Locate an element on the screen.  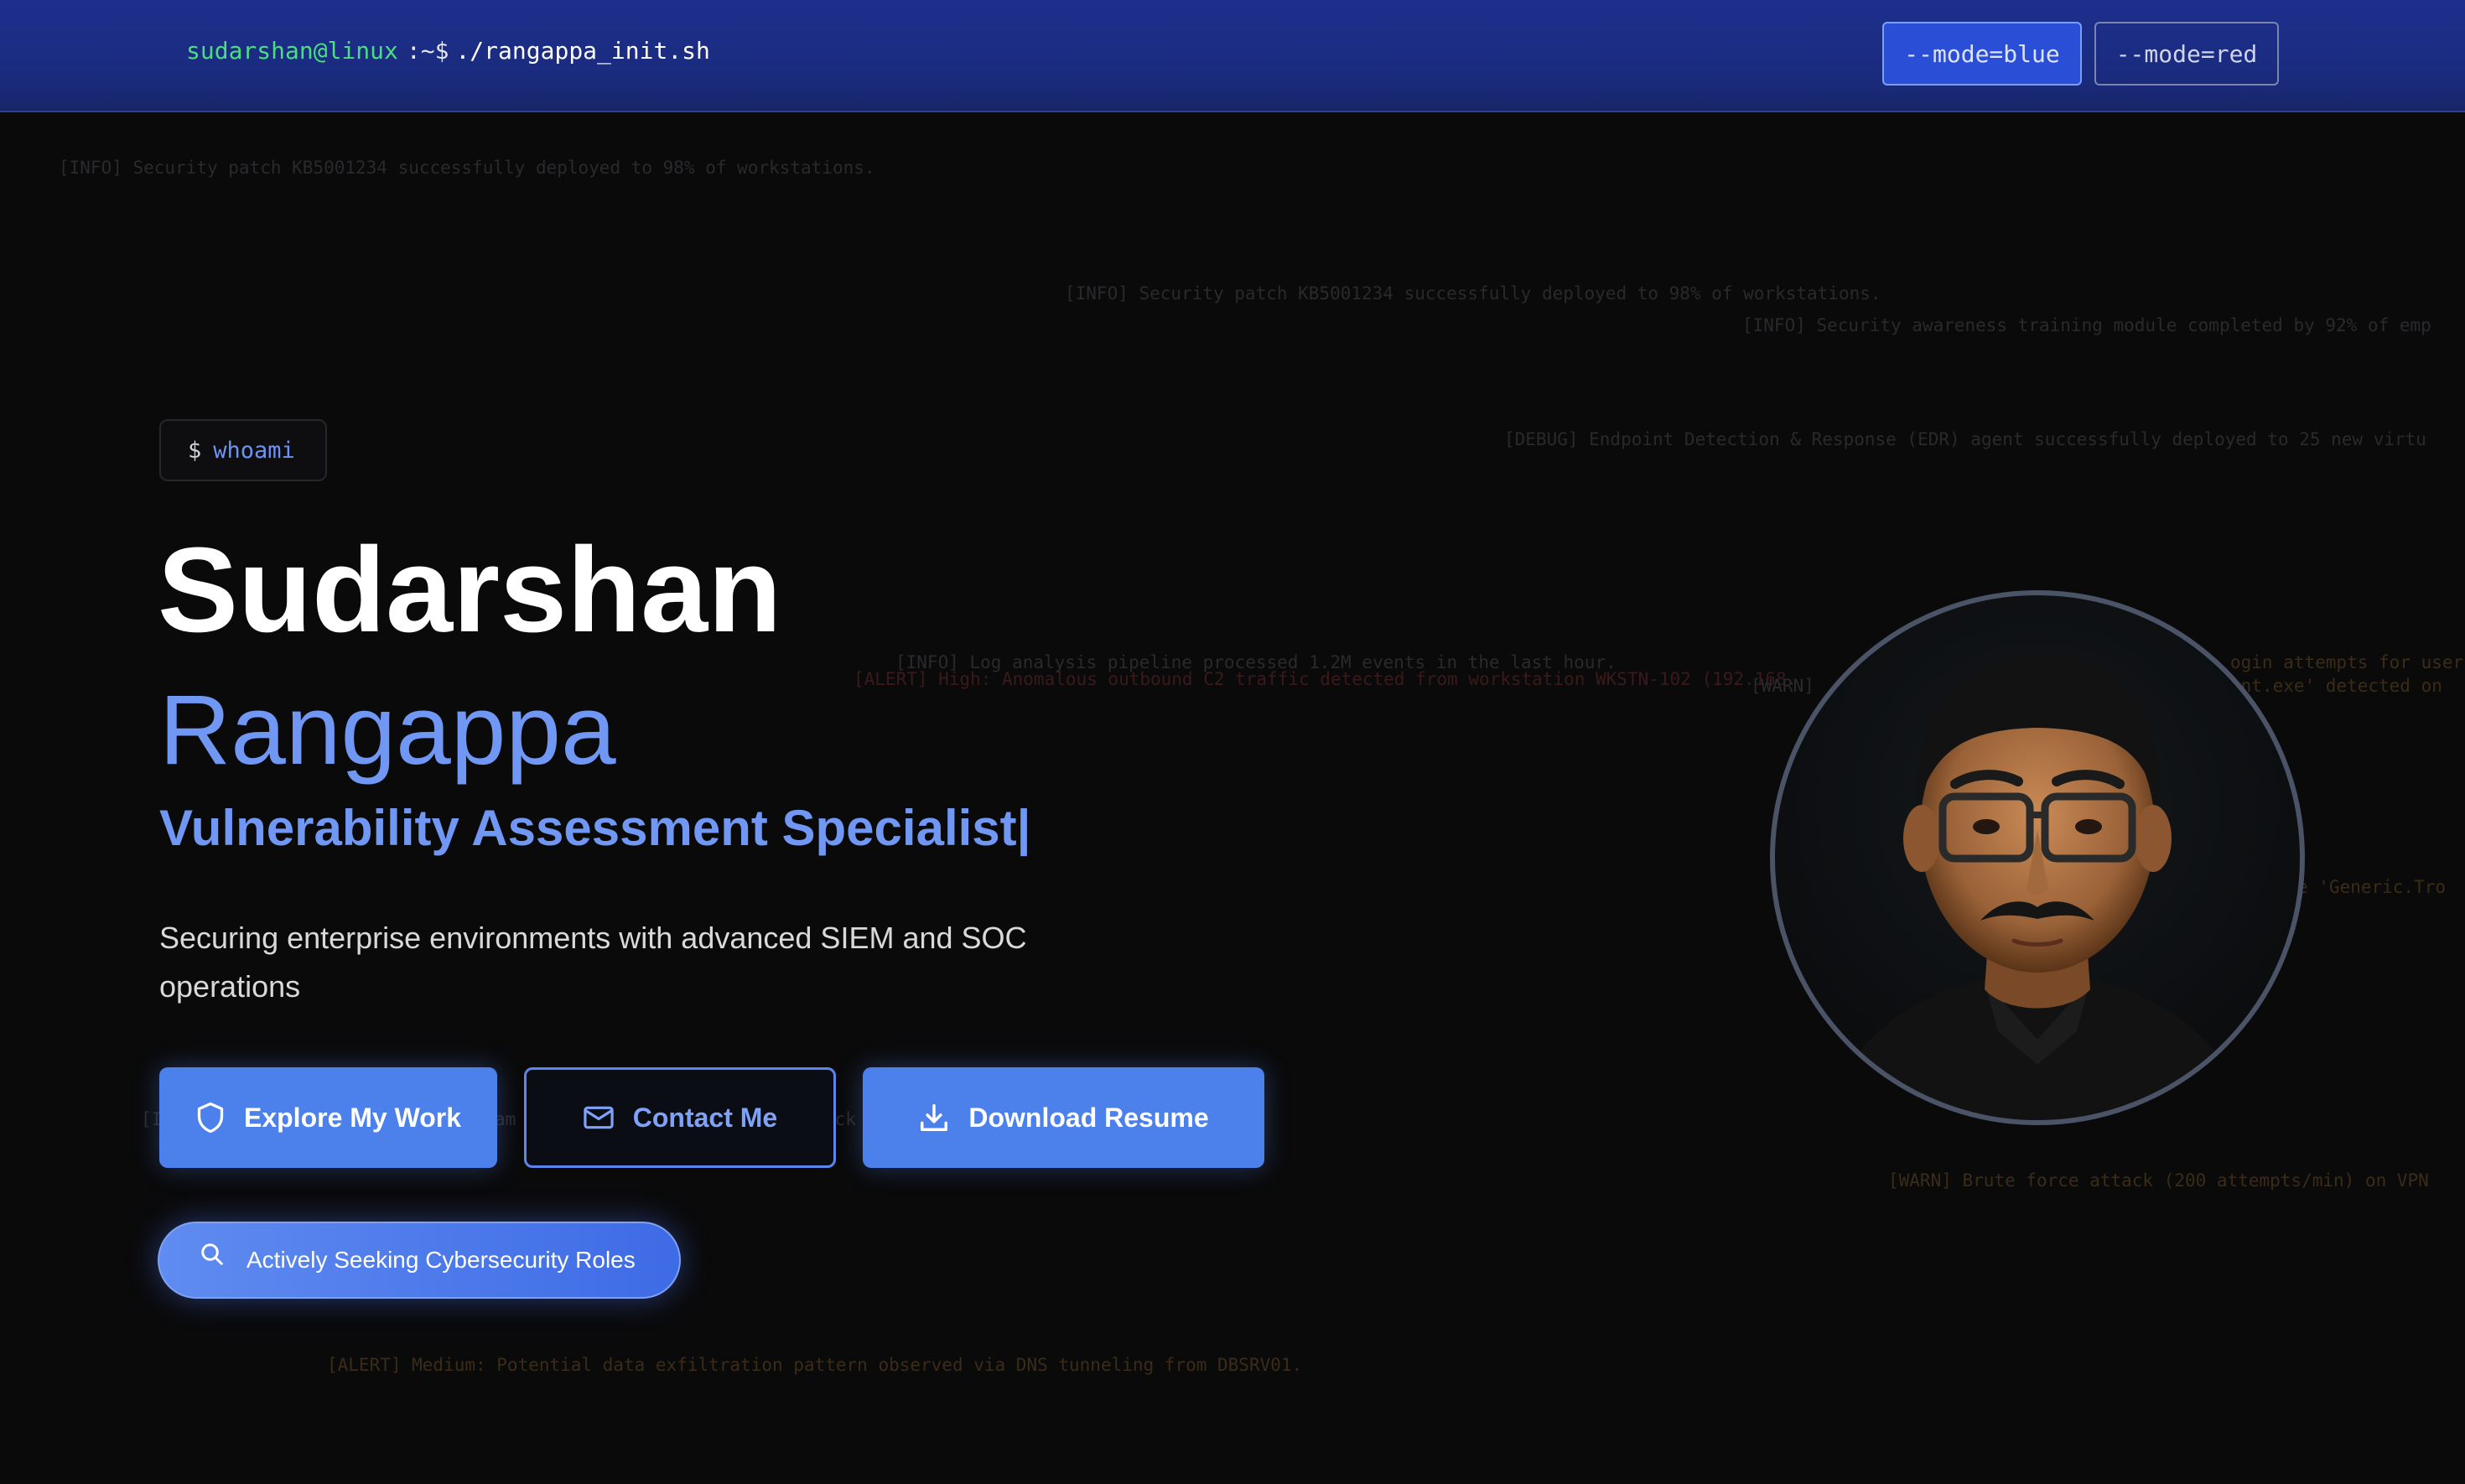
download-icon is located at coordinates (934, 1117).